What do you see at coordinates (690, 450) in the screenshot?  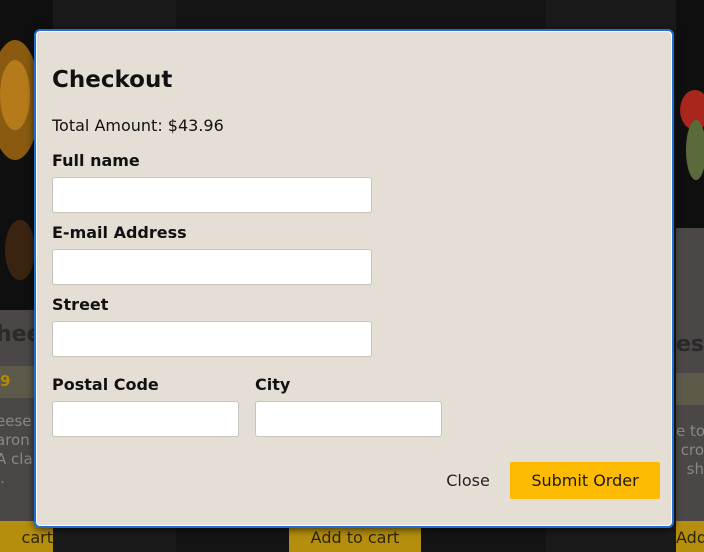 I see `meal-description: e to cro sh` at bounding box center [690, 450].